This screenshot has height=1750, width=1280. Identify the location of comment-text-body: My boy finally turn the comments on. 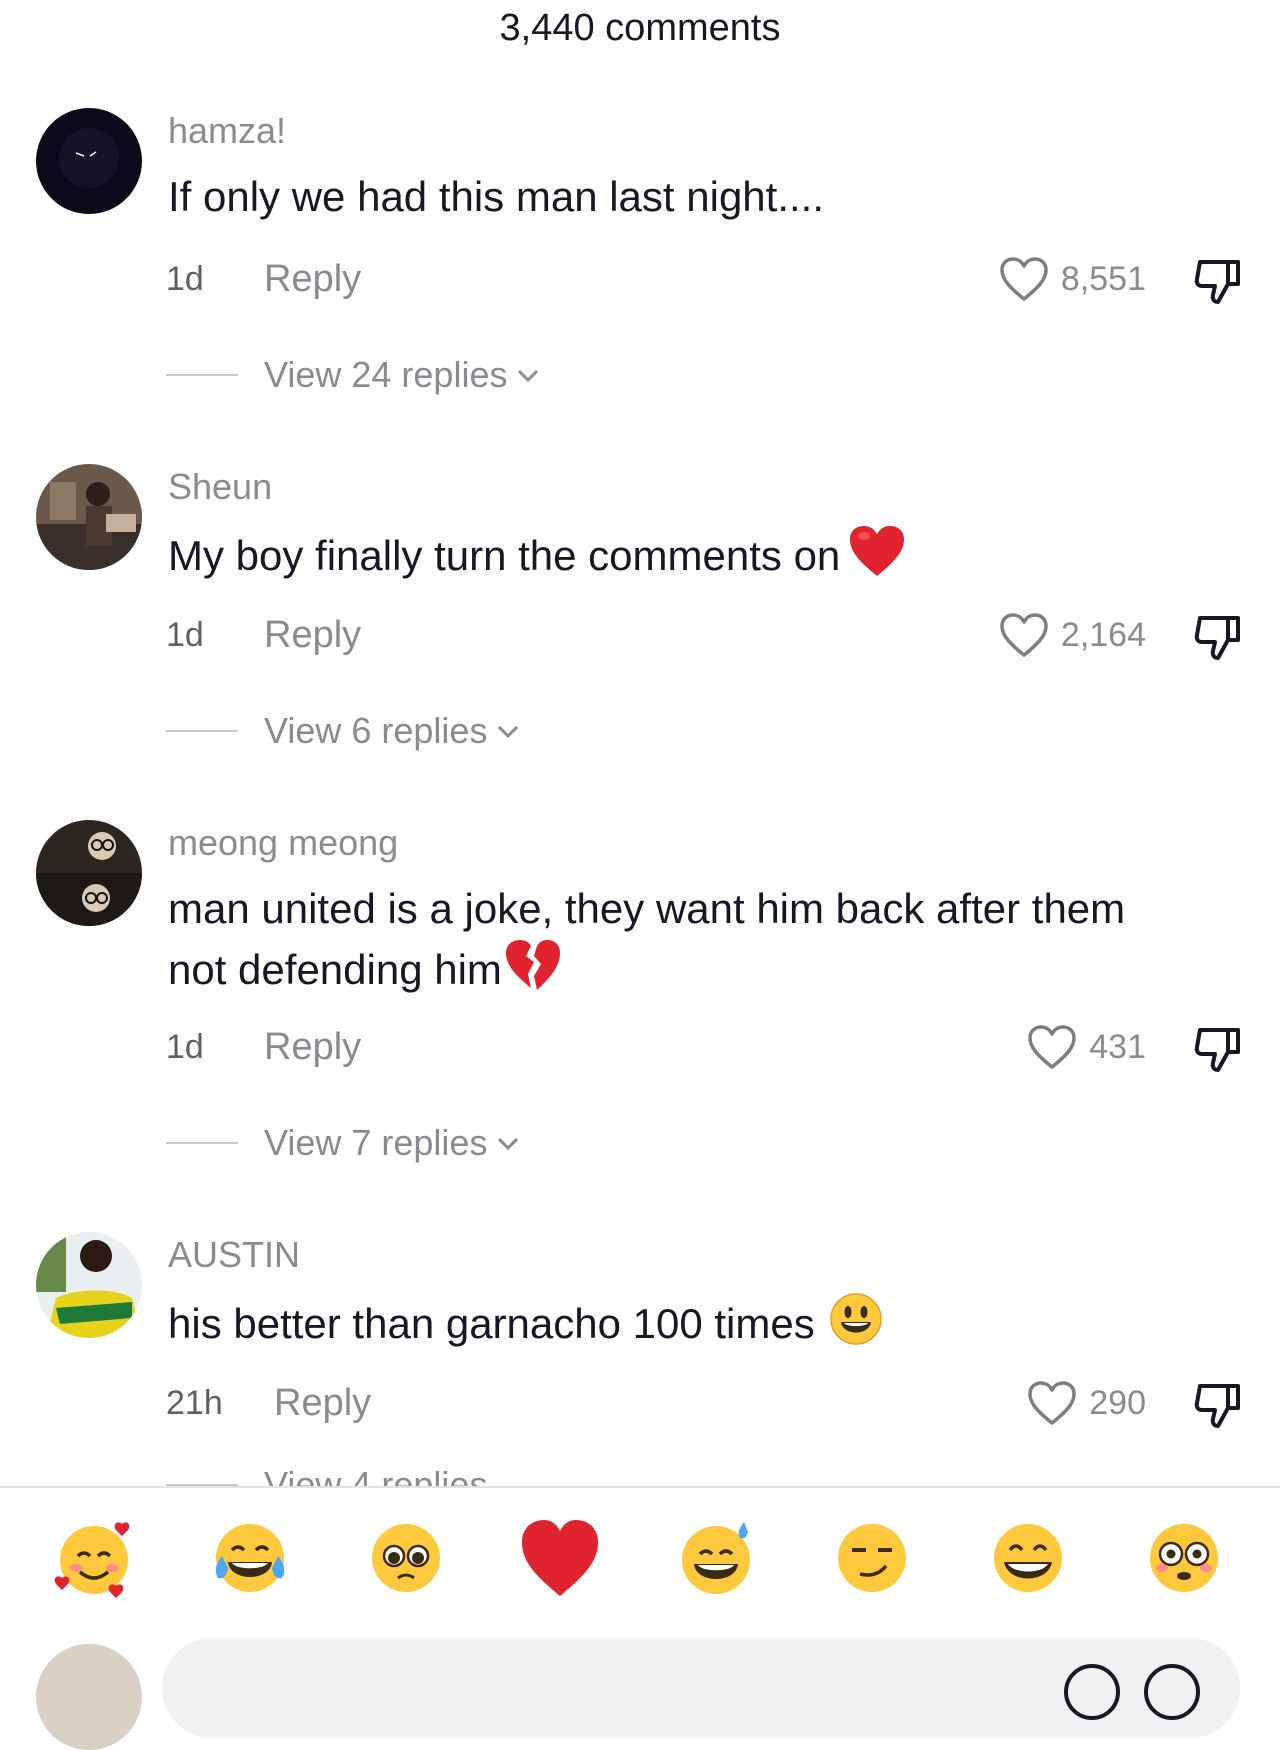
(504, 555).